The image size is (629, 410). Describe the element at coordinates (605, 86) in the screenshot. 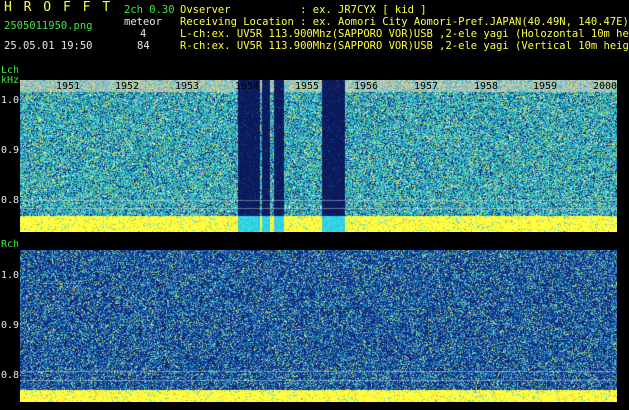

I see `time-tick-2000: 2000` at that location.